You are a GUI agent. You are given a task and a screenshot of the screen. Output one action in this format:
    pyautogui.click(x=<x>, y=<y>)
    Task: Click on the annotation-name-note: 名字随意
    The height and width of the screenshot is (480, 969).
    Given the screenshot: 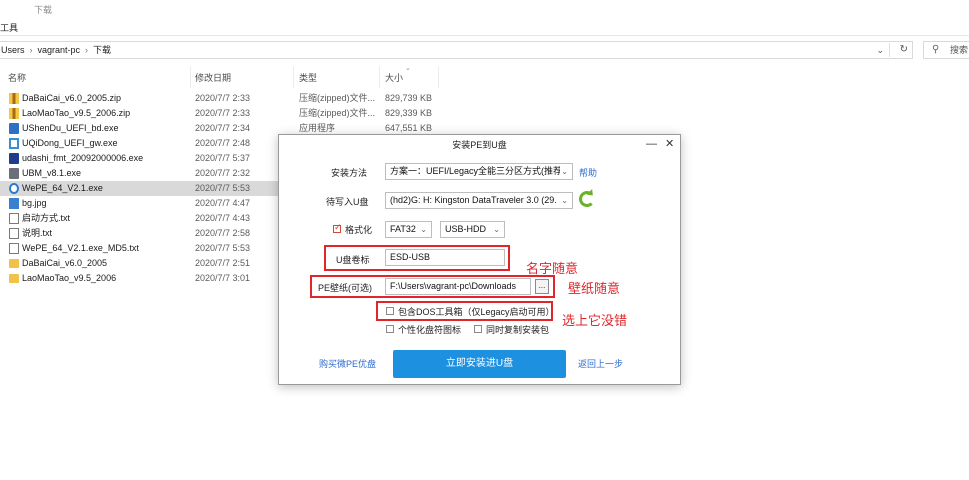 What is the action you would take?
    pyautogui.click(x=552, y=268)
    